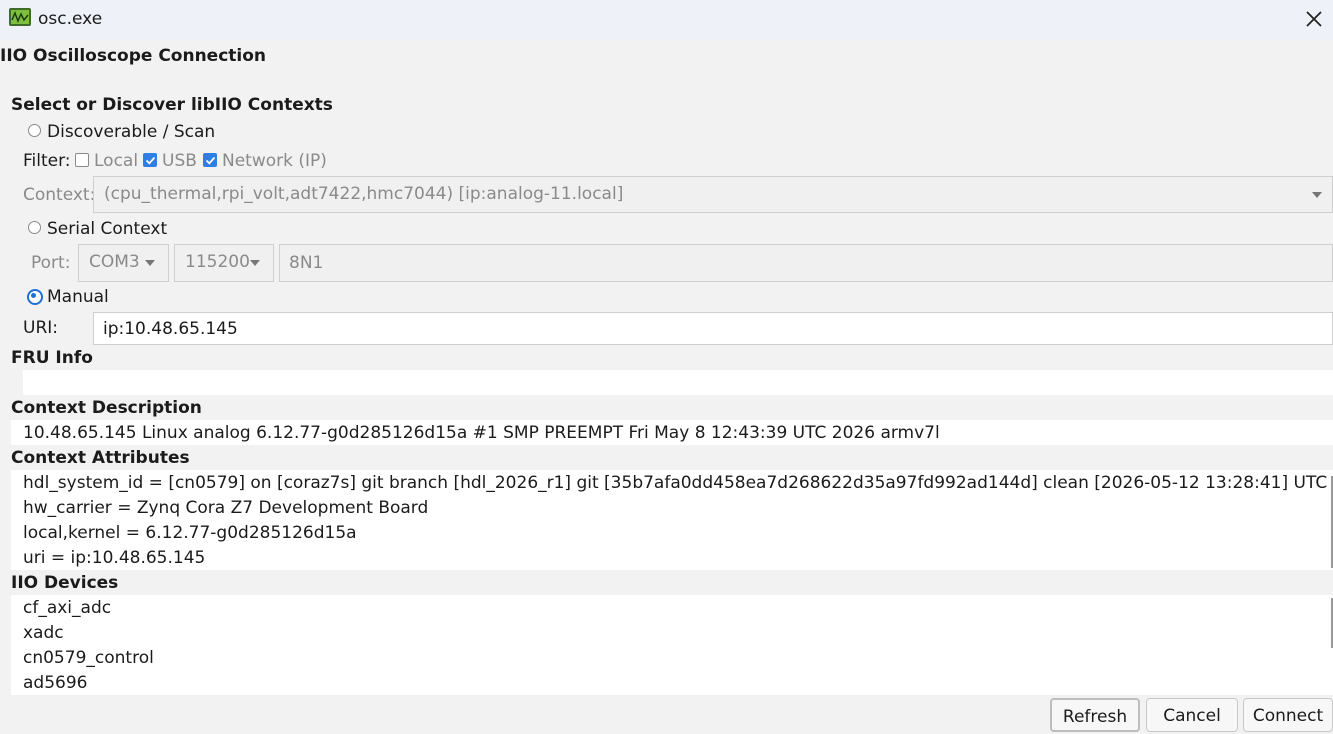 The width and height of the screenshot is (1333, 734). Describe the element at coordinates (1288, 715) in the screenshot. I see `connect-button: Connect` at that location.